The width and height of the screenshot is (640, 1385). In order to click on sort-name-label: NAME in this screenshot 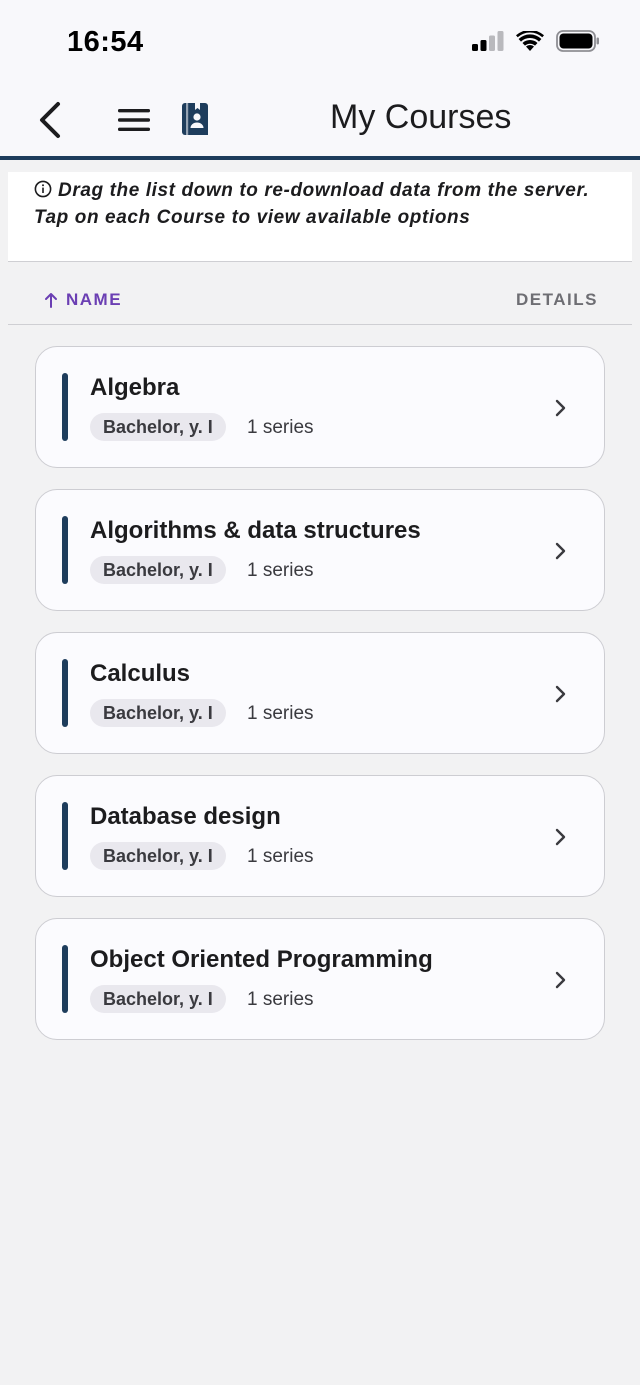, I will do `click(94, 299)`.